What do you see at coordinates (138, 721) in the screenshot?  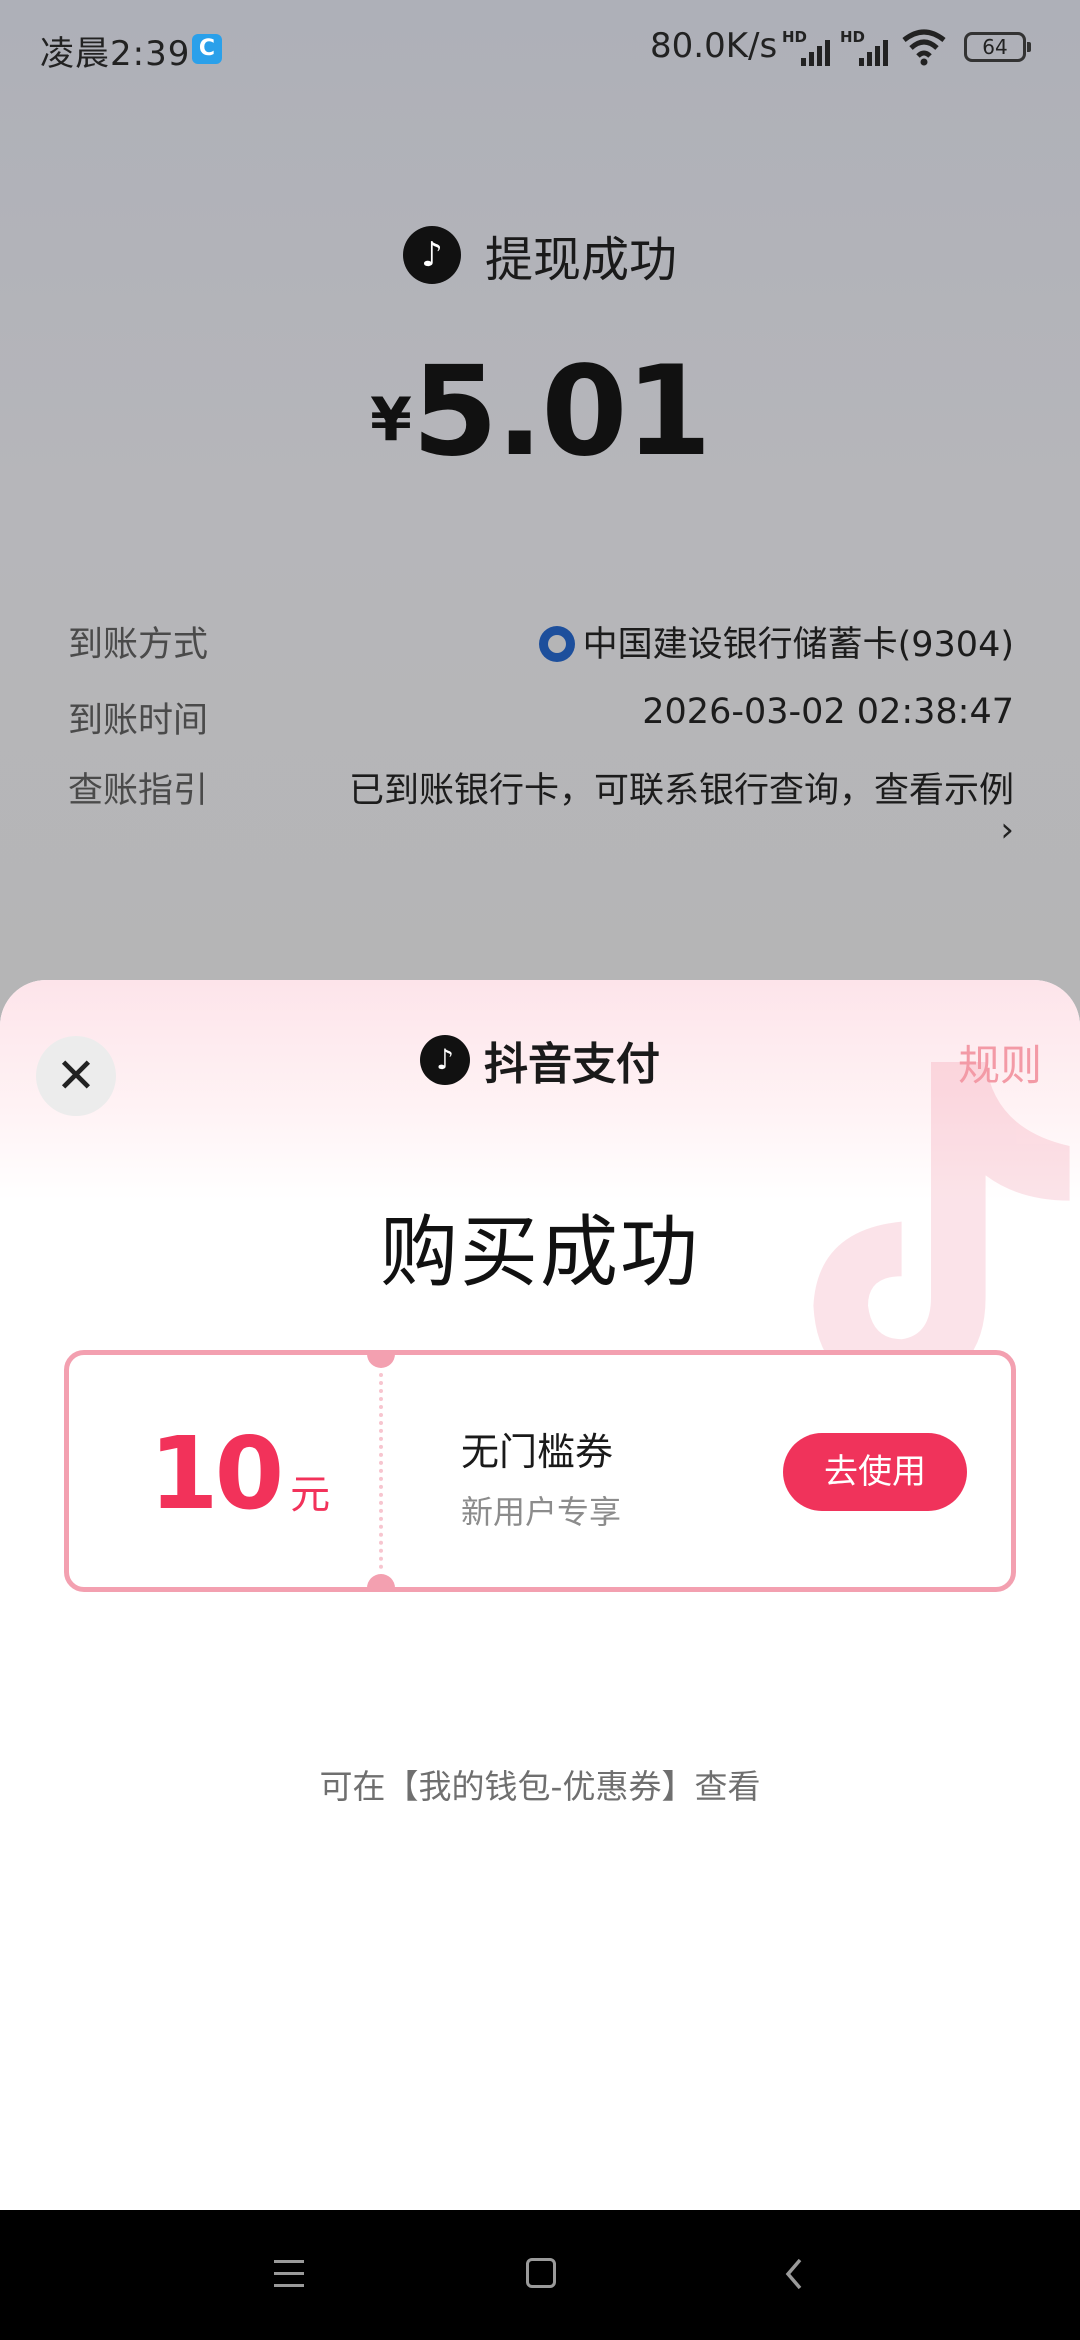 I see `detail-key: 到账时间` at bounding box center [138, 721].